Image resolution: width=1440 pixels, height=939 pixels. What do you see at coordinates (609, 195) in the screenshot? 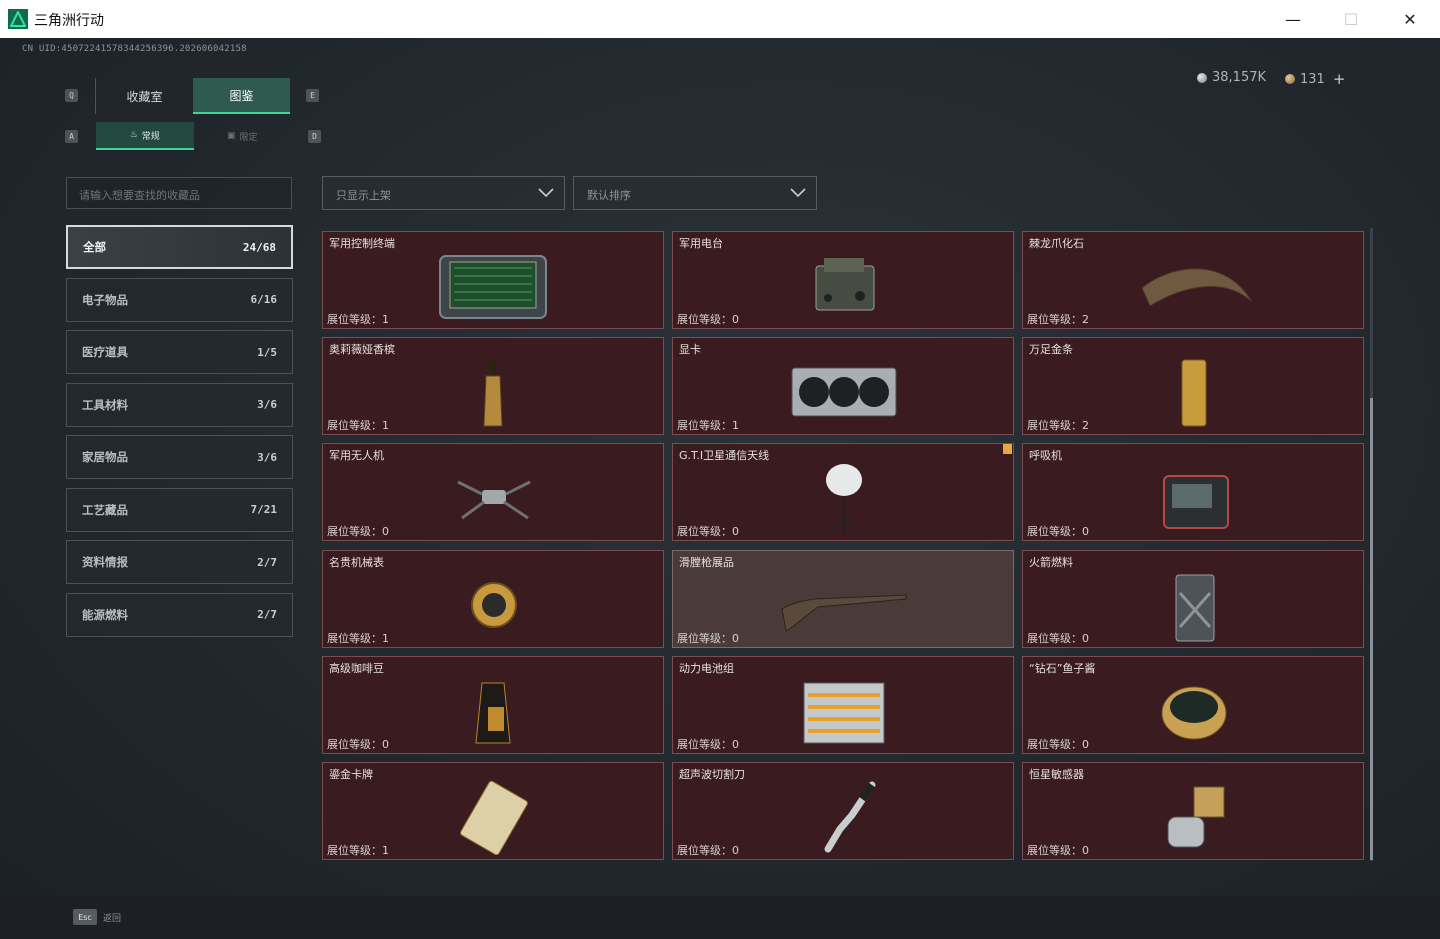
I see `sort-value: 默认排序` at bounding box center [609, 195].